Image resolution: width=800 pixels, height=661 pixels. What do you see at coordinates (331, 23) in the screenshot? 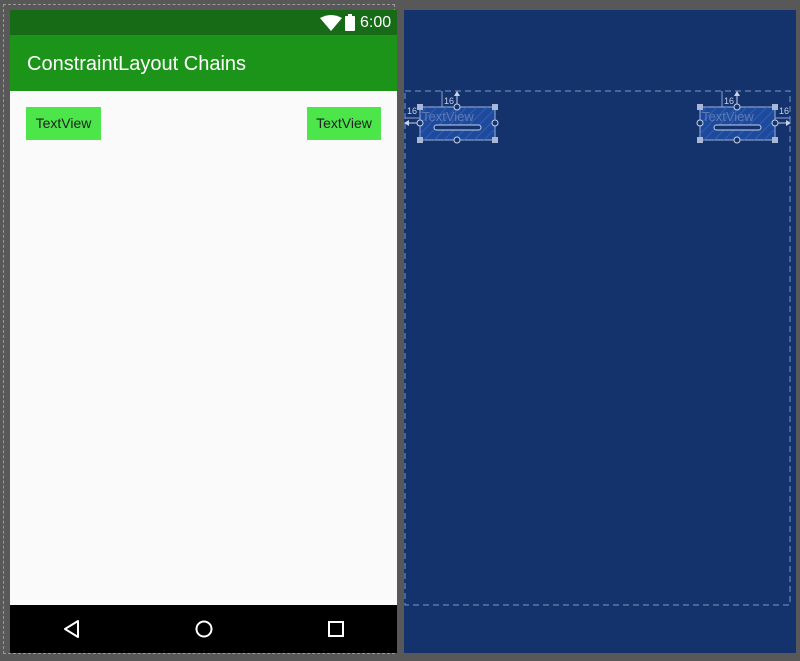
I see `wifi-icon` at bounding box center [331, 23].